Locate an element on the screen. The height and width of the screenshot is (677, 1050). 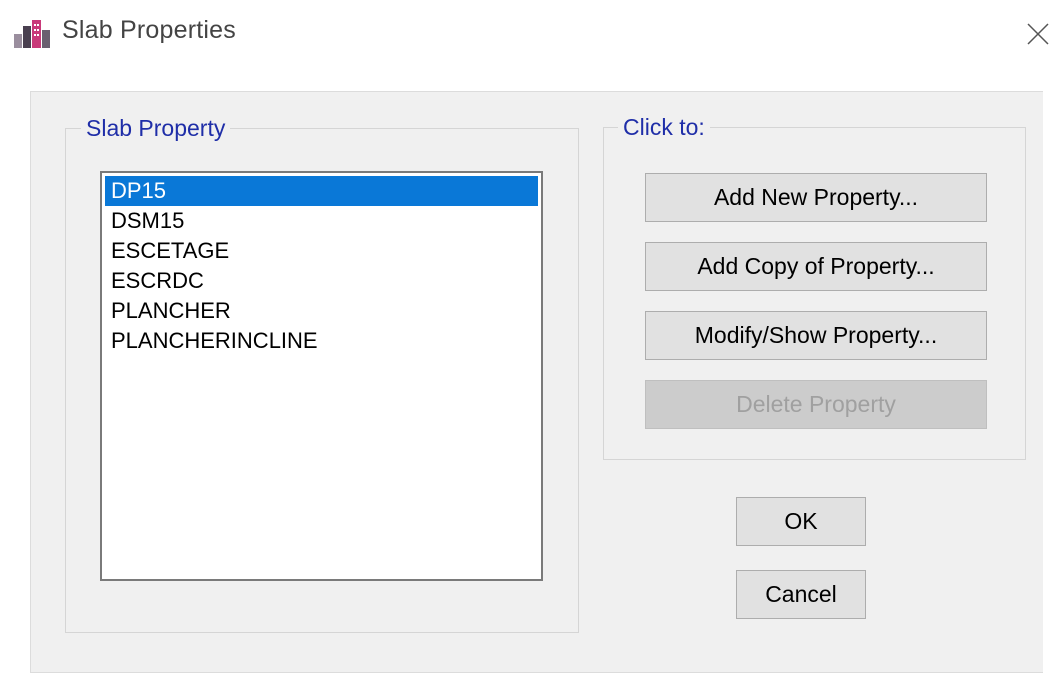
list-item: DSM15 is located at coordinates (321, 221).